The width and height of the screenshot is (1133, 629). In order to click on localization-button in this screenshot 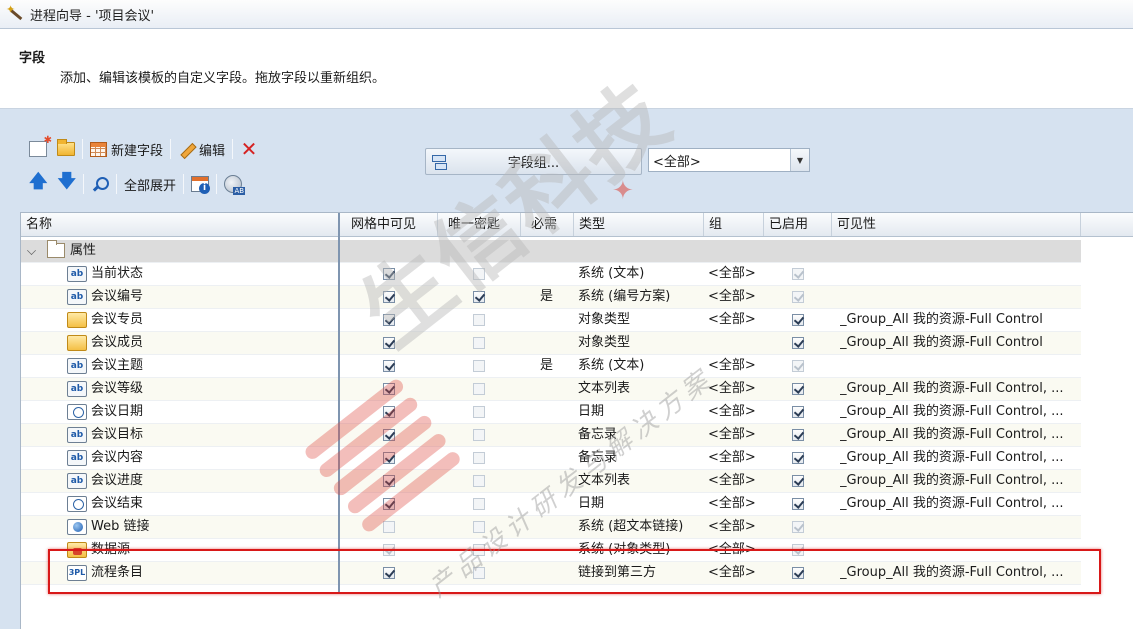, I will do `click(233, 184)`.